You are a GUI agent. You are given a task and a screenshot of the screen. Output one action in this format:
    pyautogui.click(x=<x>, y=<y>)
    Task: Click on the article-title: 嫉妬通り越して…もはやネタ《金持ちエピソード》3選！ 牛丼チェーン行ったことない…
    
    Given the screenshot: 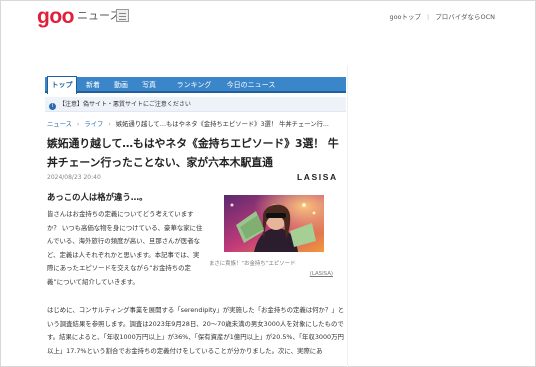 What is the action you would take?
    pyautogui.click(x=193, y=153)
    